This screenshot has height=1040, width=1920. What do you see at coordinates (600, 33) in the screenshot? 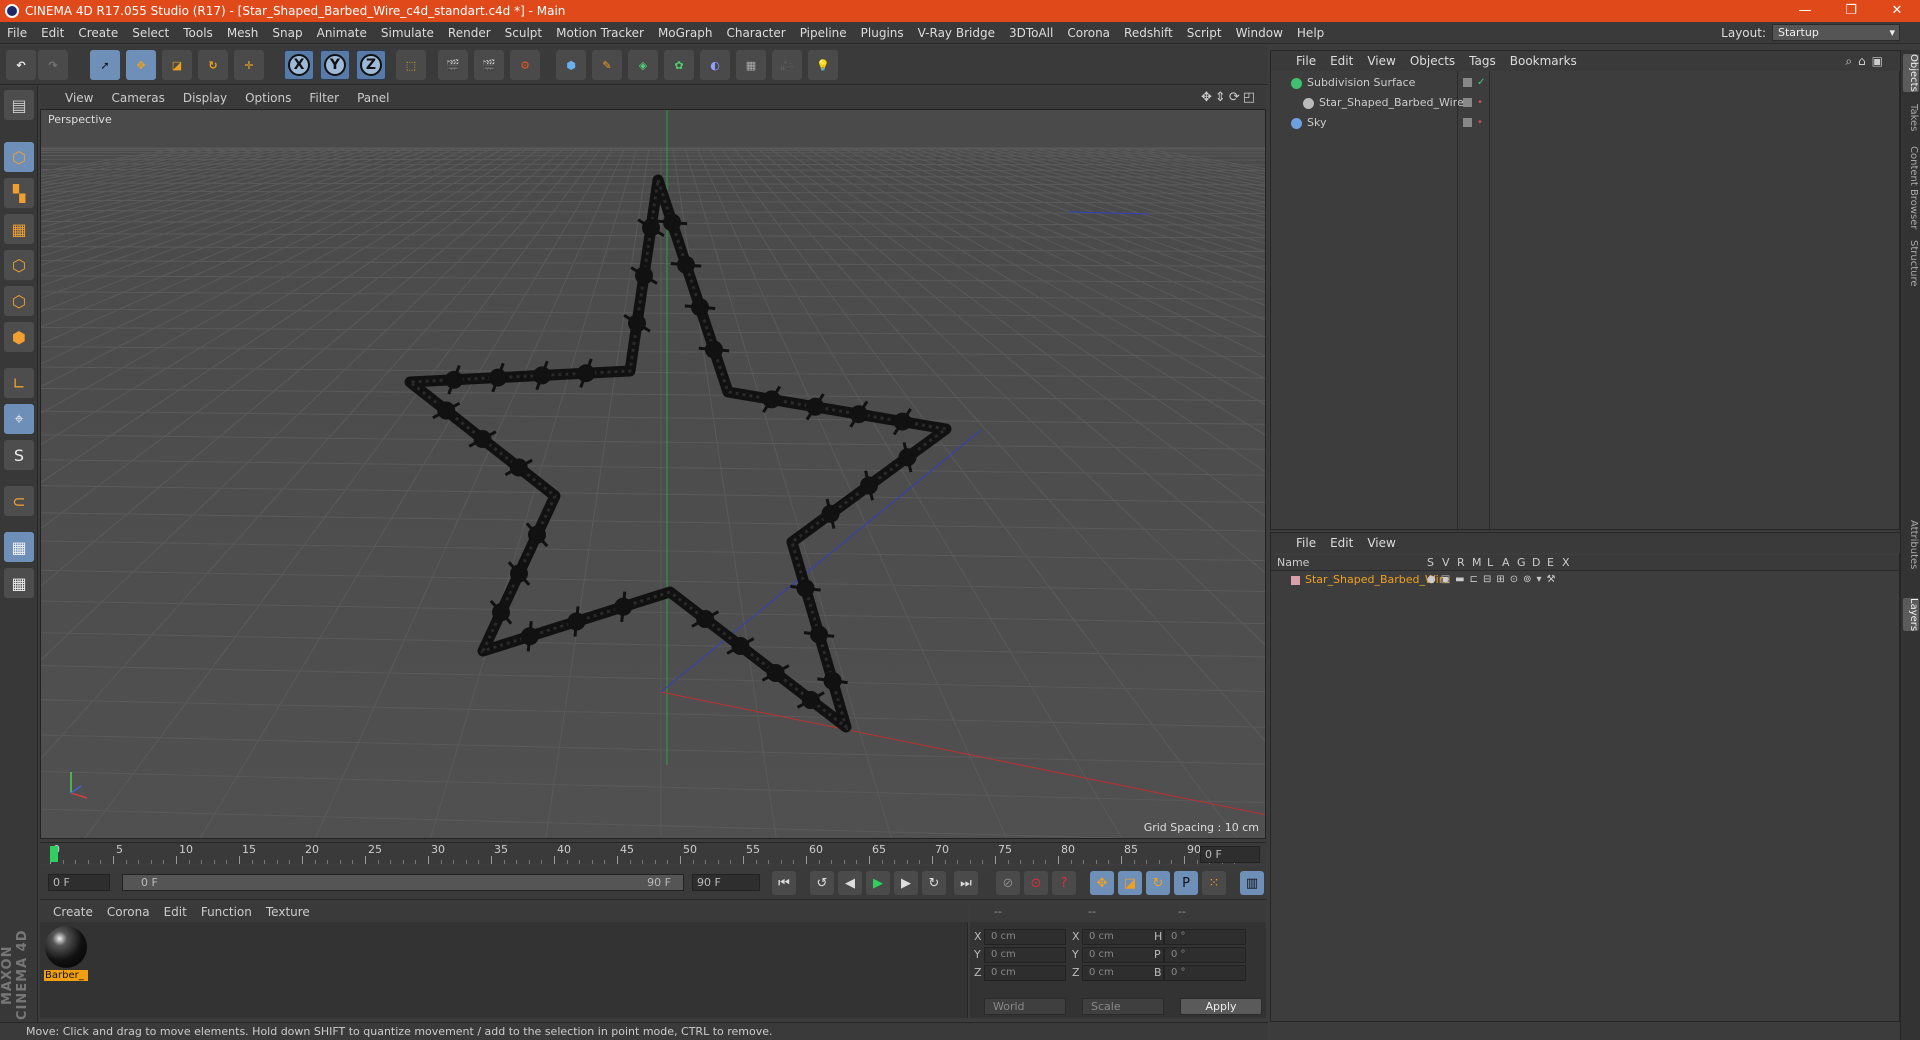
I see `menu-motion-tracker: Motion Tracker` at bounding box center [600, 33].